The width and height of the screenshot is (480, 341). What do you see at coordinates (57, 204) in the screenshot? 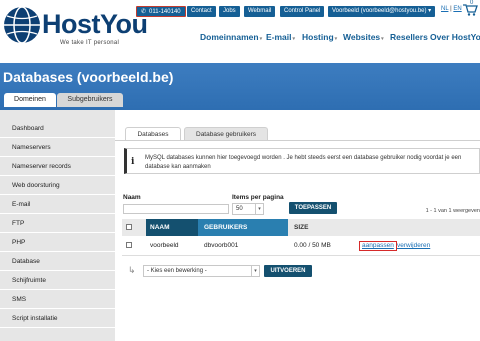
I see `sidebar-item-email: E-mail` at bounding box center [57, 204].